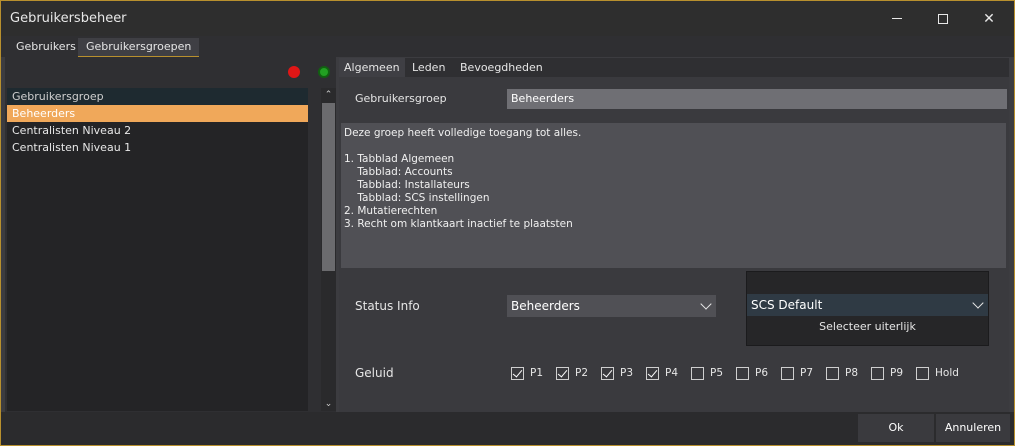 The image size is (1015, 446). What do you see at coordinates (867, 305) in the screenshot?
I see `appearance-select: SCS Default` at bounding box center [867, 305].